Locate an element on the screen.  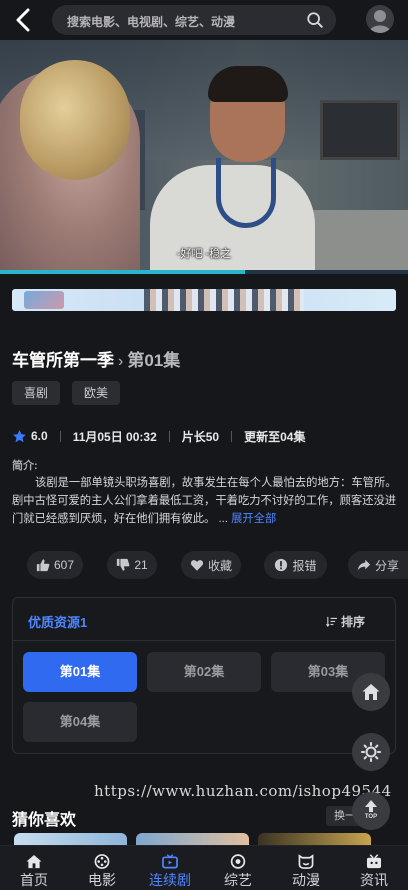
nav-anime: 动漫 is located at coordinates (306, 868).